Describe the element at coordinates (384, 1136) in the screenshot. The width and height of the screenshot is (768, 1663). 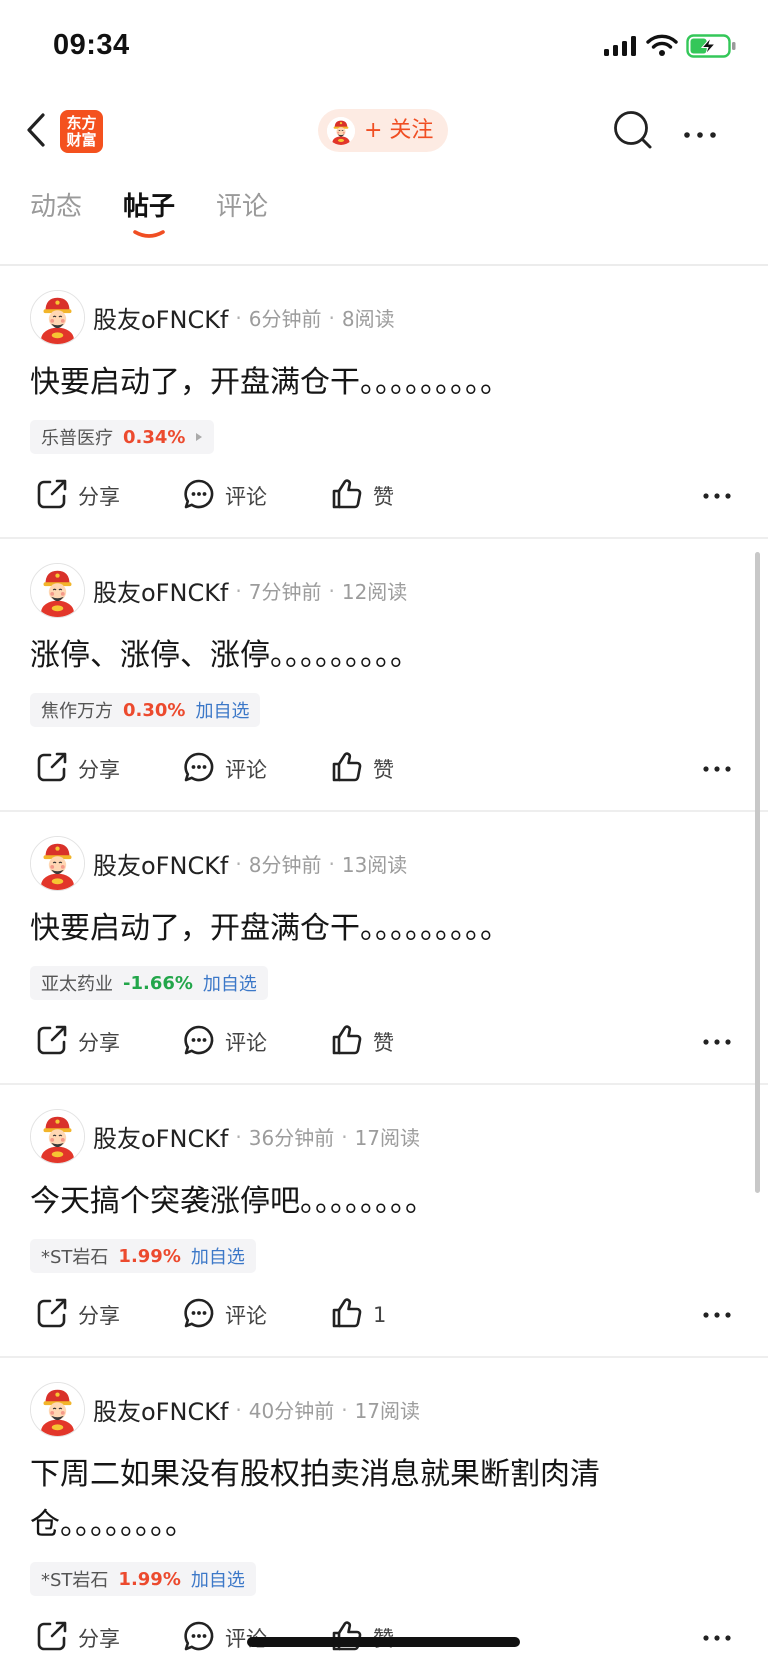
I see `post-header: 股友oFNCKf · 36分钟前 · 17阅读` at that location.